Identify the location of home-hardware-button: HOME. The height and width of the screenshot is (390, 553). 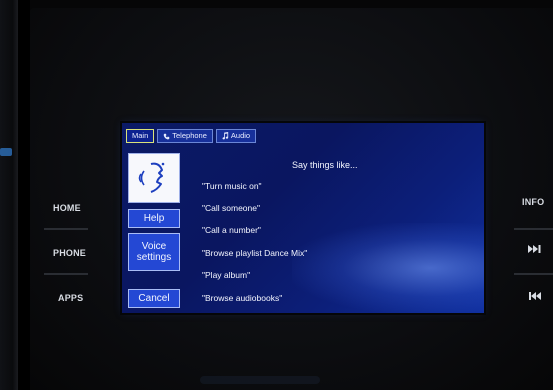
(67, 208).